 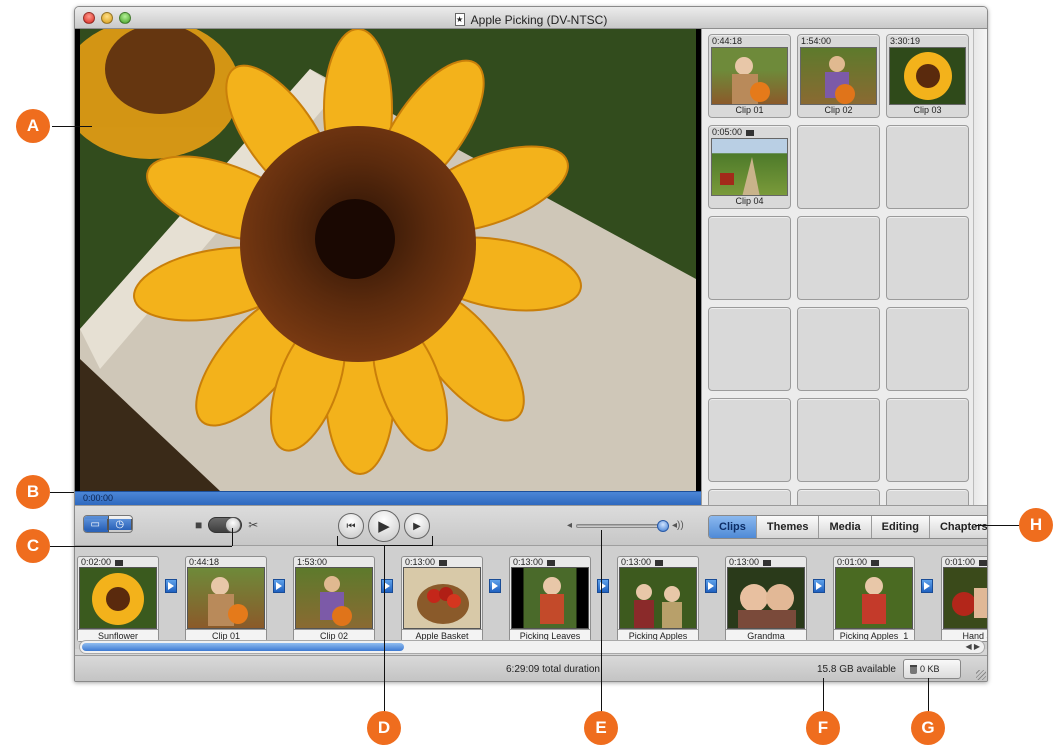 What do you see at coordinates (601, 728) in the screenshot?
I see `callout-e: E` at bounding box center [601, 728].